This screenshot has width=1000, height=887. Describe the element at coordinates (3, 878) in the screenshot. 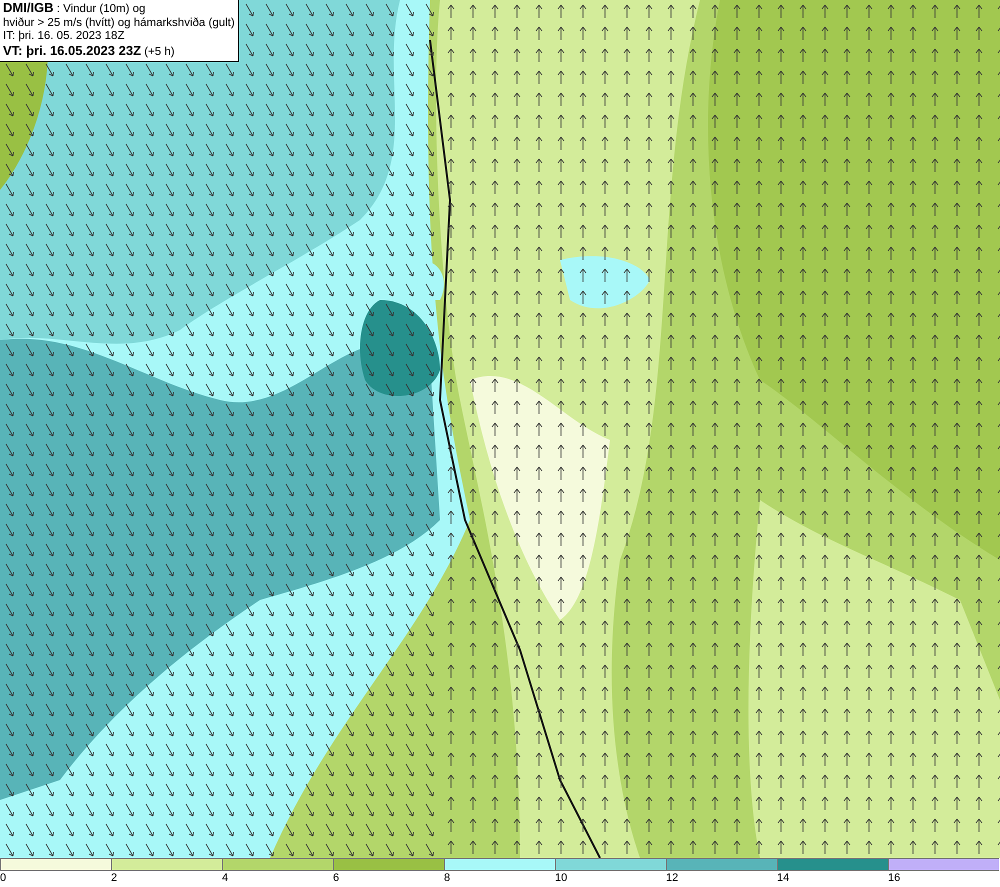

I see `legend-tick-label: 0` at that location.